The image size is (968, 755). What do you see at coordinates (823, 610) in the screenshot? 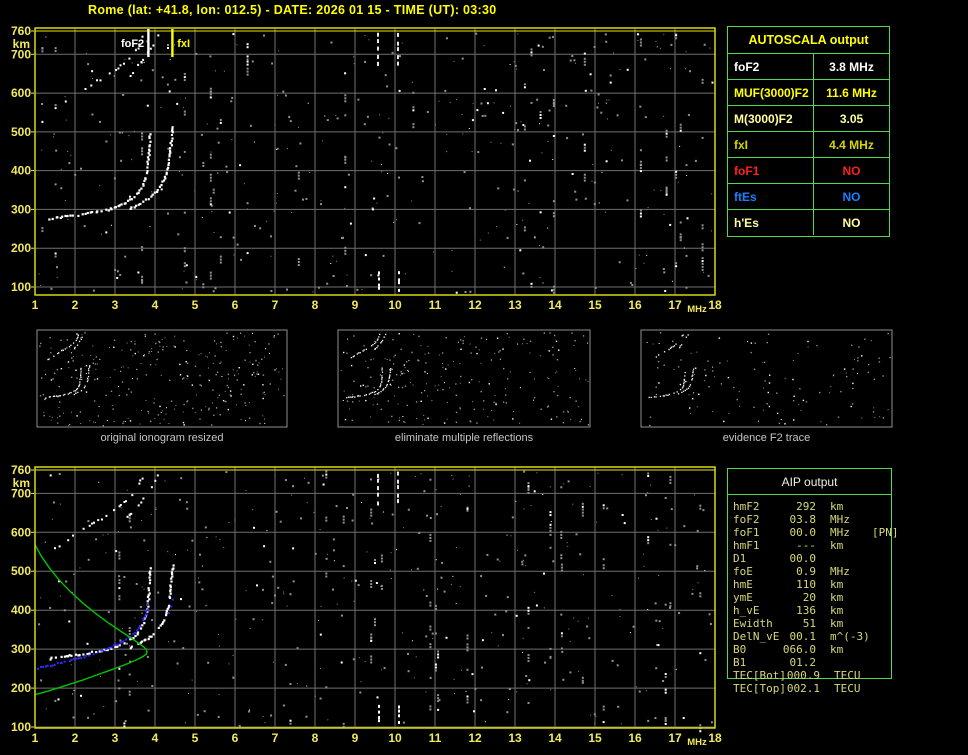
I see `aip-row-hvE: h_vE 136 km` at bounding box center [823, 610].